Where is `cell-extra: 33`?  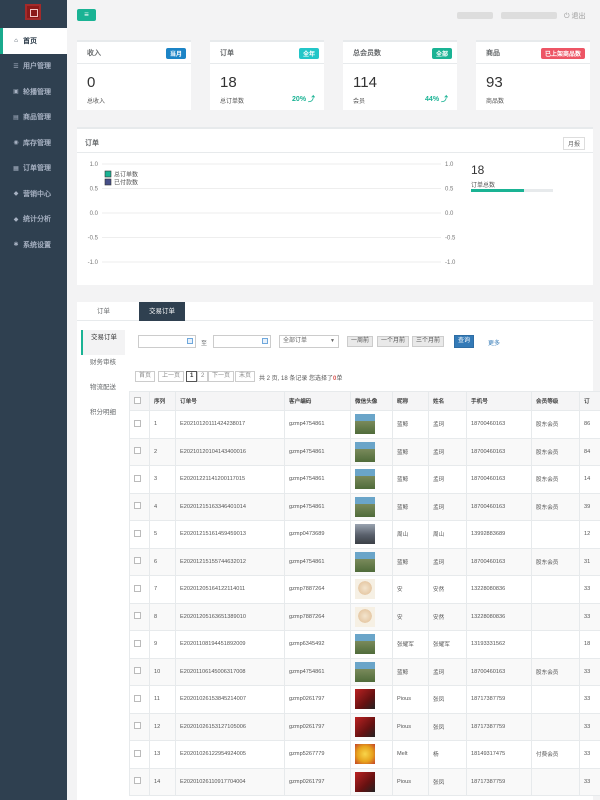 cell-extra: 33 is located at coordinates (589, 781).